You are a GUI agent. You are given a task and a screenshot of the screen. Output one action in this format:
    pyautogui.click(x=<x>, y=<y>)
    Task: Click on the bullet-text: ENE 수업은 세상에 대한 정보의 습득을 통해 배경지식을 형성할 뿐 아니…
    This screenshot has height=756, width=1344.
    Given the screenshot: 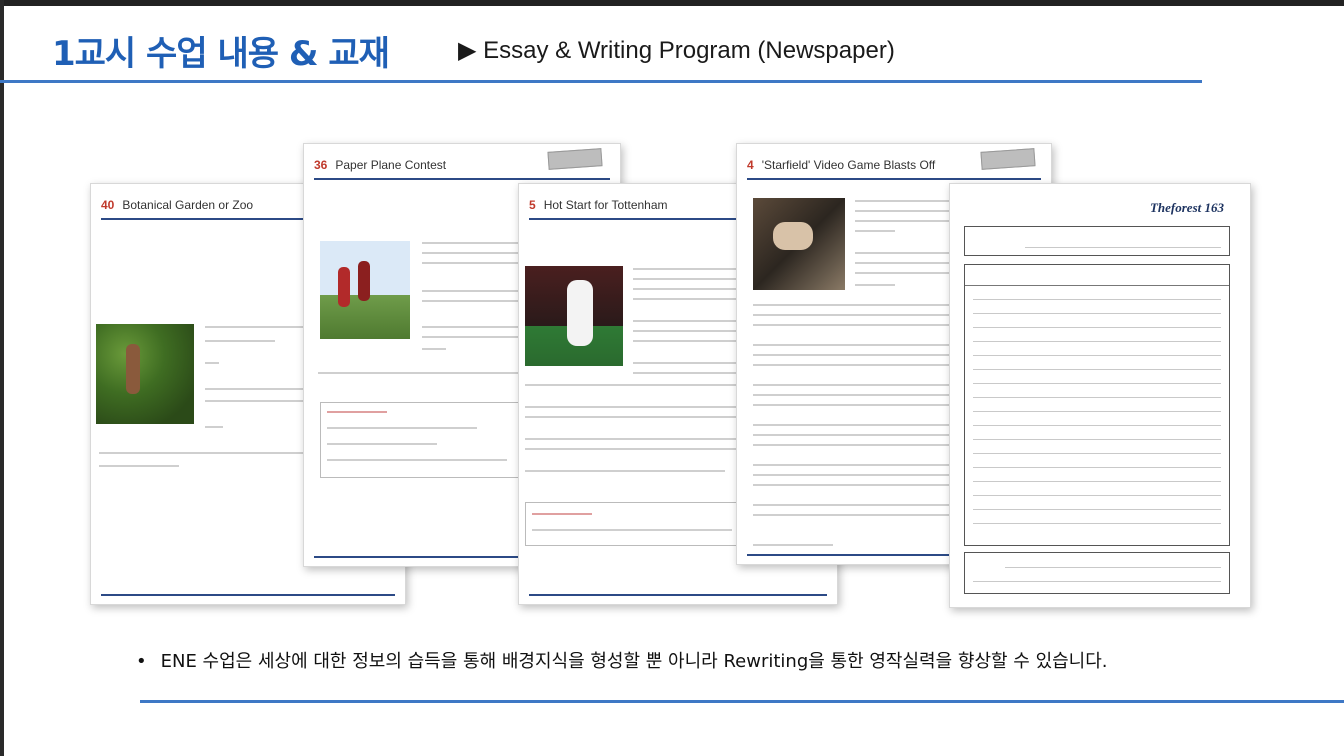 What is the action you would take?
    pyautogui.click(x=634, y=661)
    